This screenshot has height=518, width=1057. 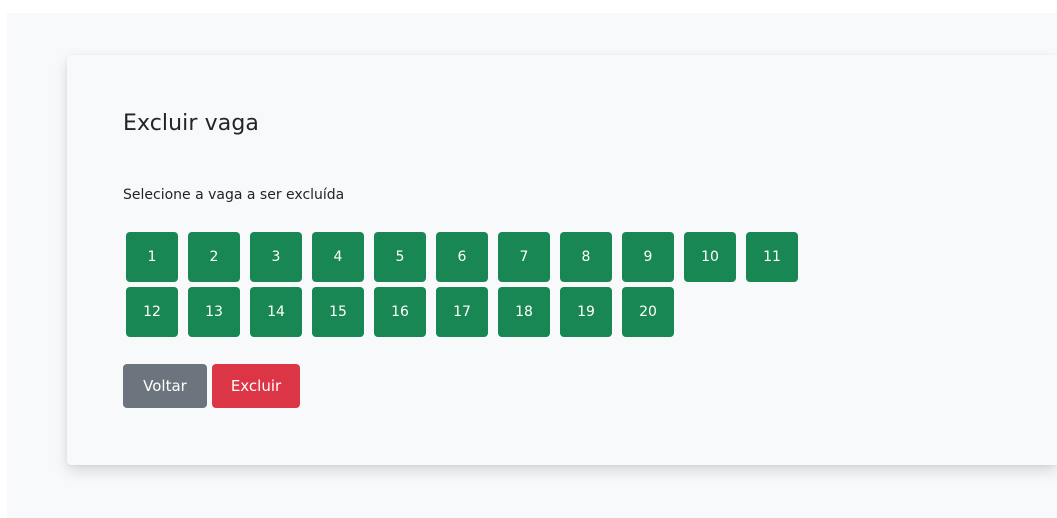 I want to click on slot-button-16: 16, so click(x=400, y=312).